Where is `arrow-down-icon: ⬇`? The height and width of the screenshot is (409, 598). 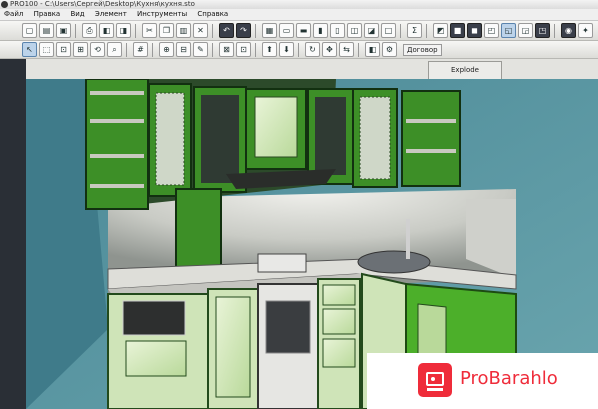 arrow-down-icon: ⬇ is located at coordinates (286, 49).